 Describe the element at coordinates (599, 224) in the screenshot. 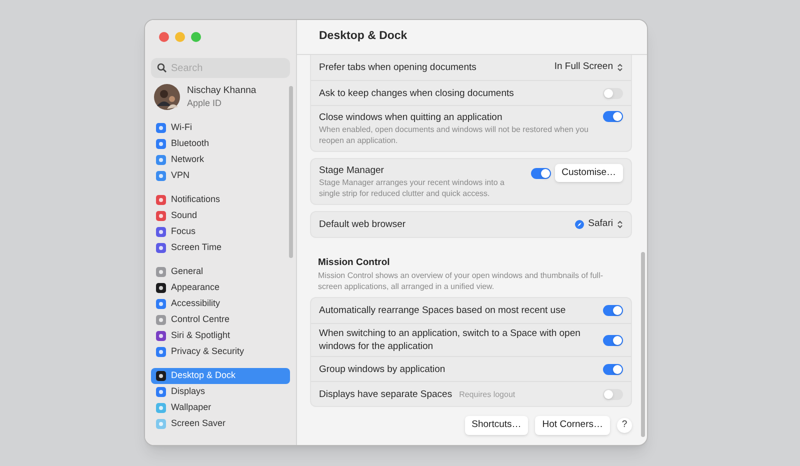

I see `popup-menu: Safari` at that location.